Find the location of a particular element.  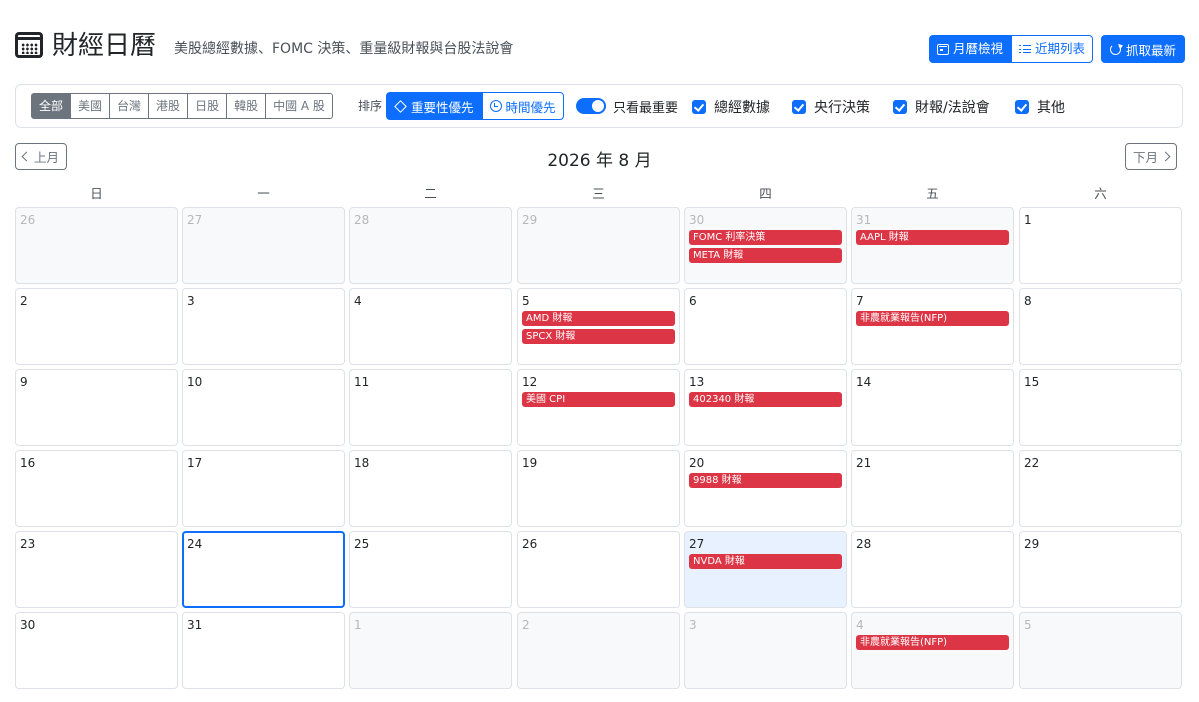

calendar-day-cell: 5 is located at coordinates (1100, 650).